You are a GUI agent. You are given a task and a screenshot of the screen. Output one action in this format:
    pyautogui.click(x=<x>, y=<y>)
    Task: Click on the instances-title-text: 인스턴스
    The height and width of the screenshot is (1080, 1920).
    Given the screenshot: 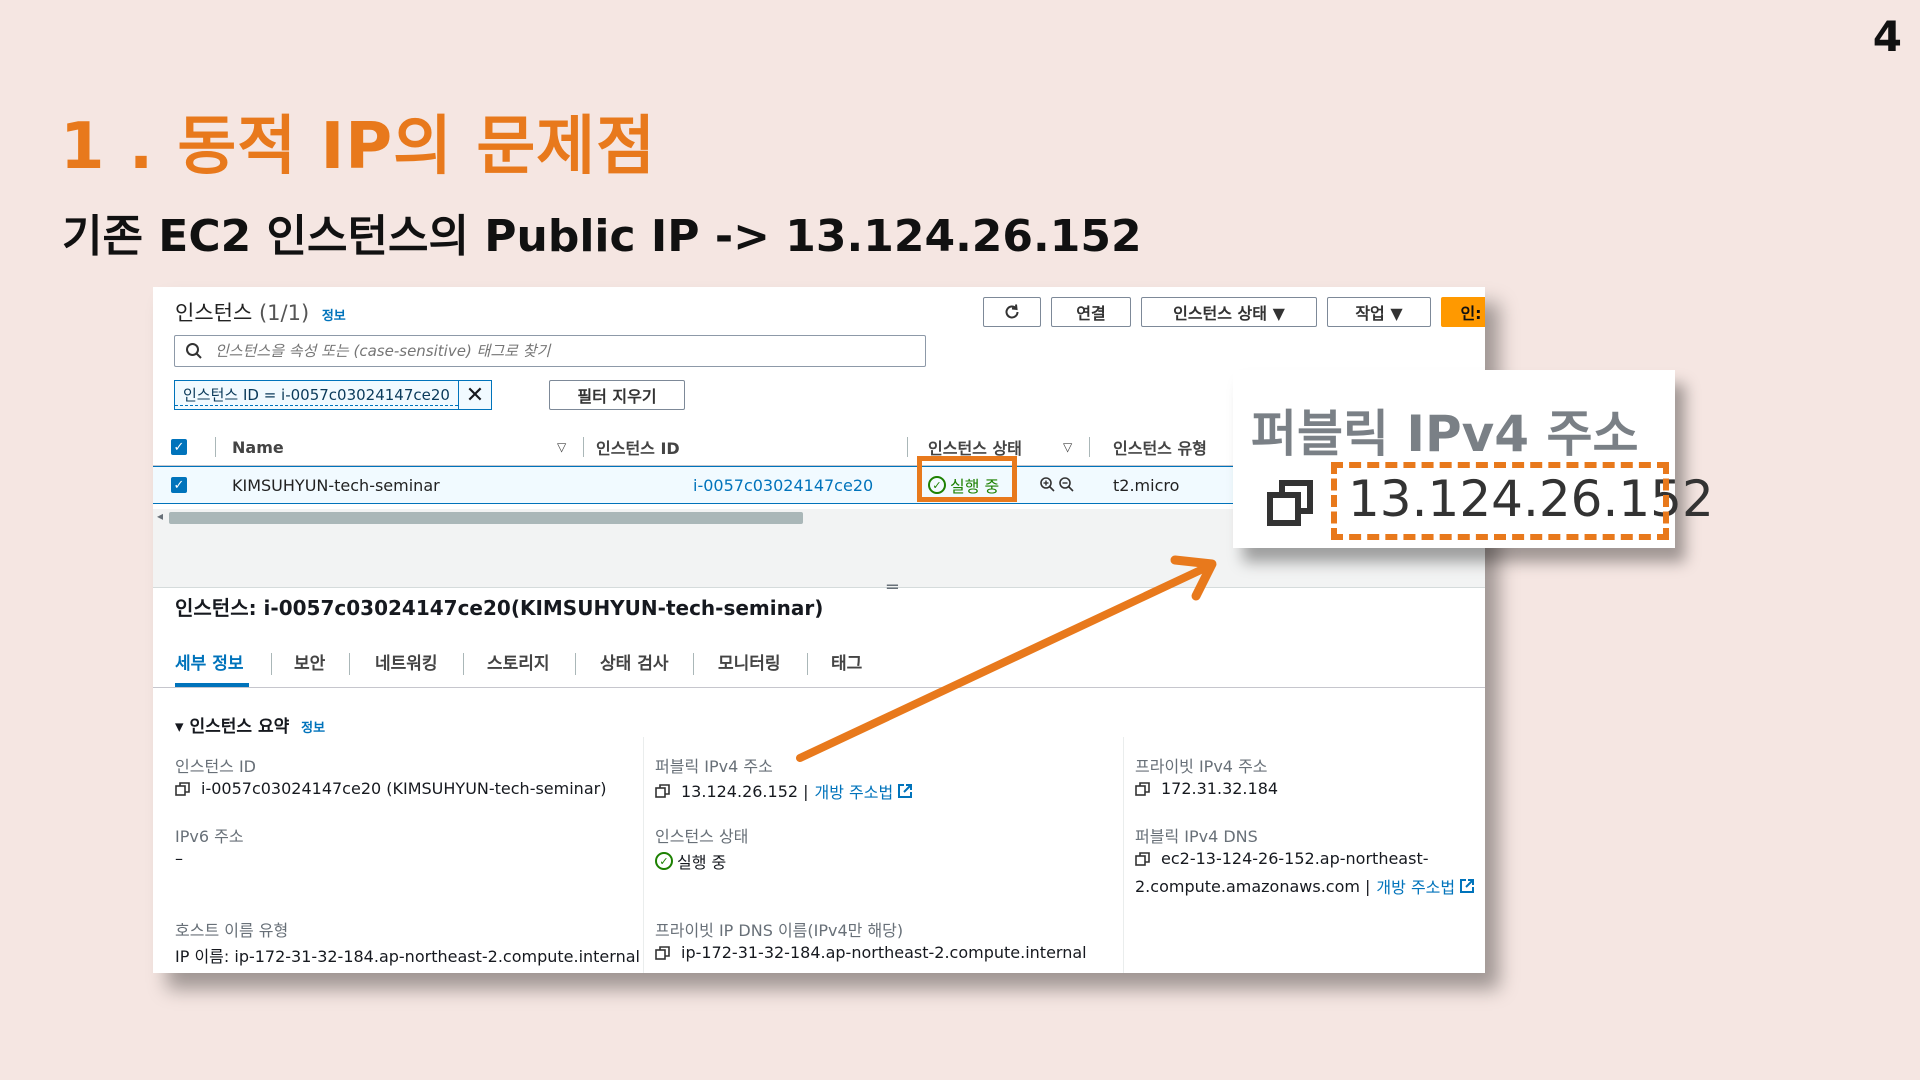 What is the action you would take?
    pyautogui.click(x=214, y=313)
    